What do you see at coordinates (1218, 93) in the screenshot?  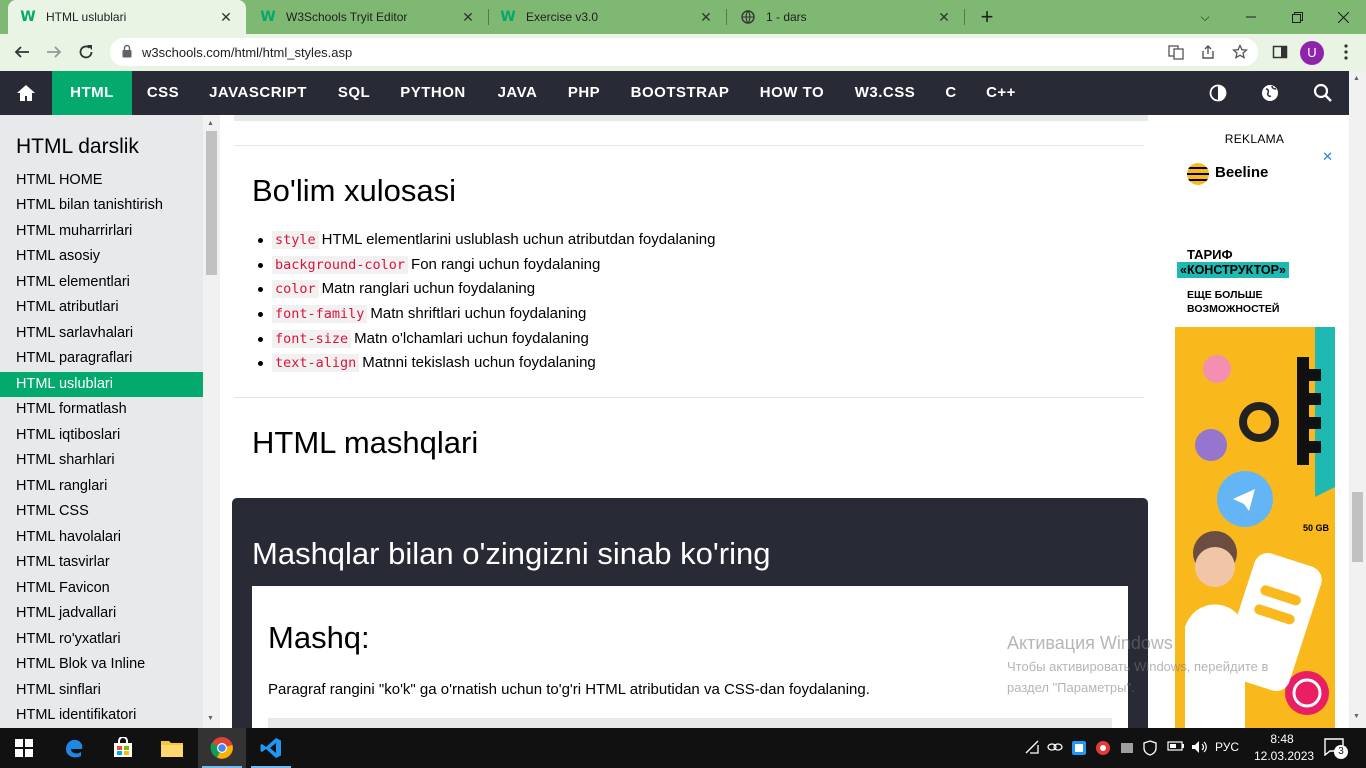 I see `contrast-icon` at bounding box center [1218, 93].